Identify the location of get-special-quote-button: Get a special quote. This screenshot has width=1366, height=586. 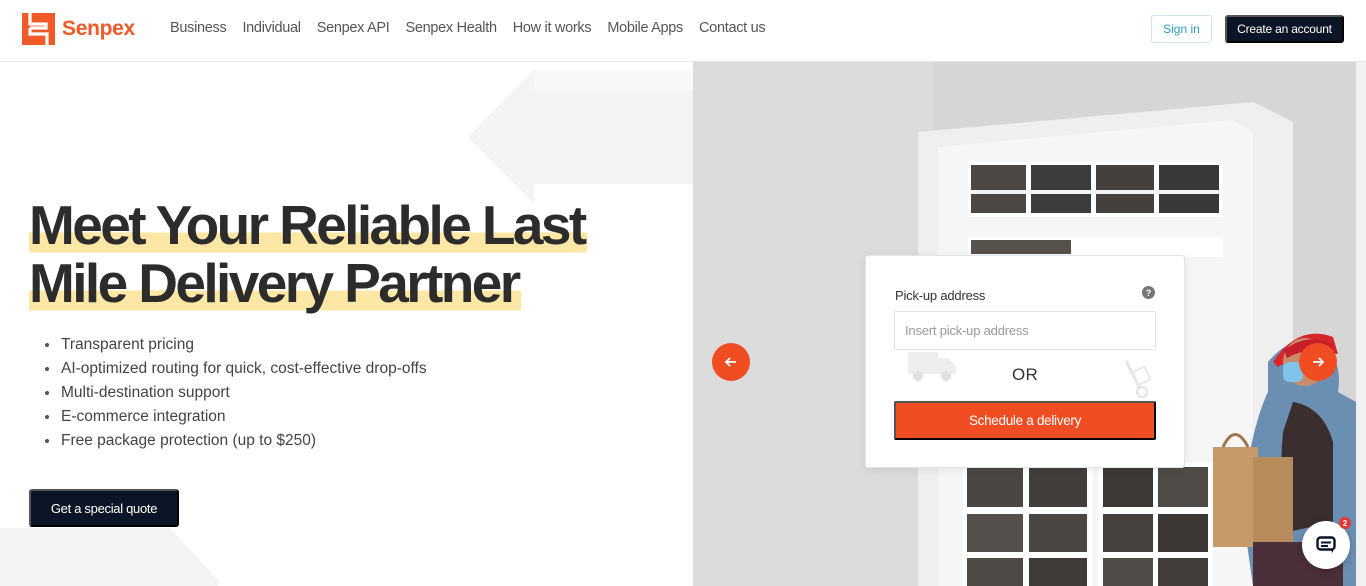
(104, 508).